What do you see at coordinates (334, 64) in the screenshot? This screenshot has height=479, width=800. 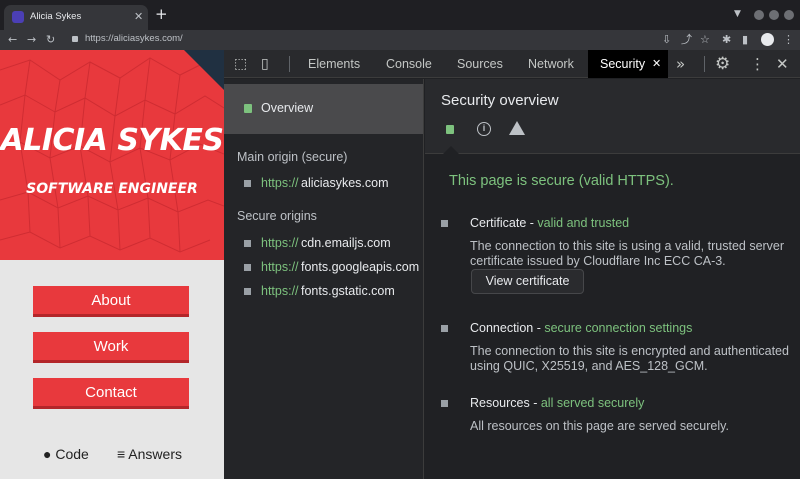 I see `tab-elements: Elements` at bounding box center [334, 64].